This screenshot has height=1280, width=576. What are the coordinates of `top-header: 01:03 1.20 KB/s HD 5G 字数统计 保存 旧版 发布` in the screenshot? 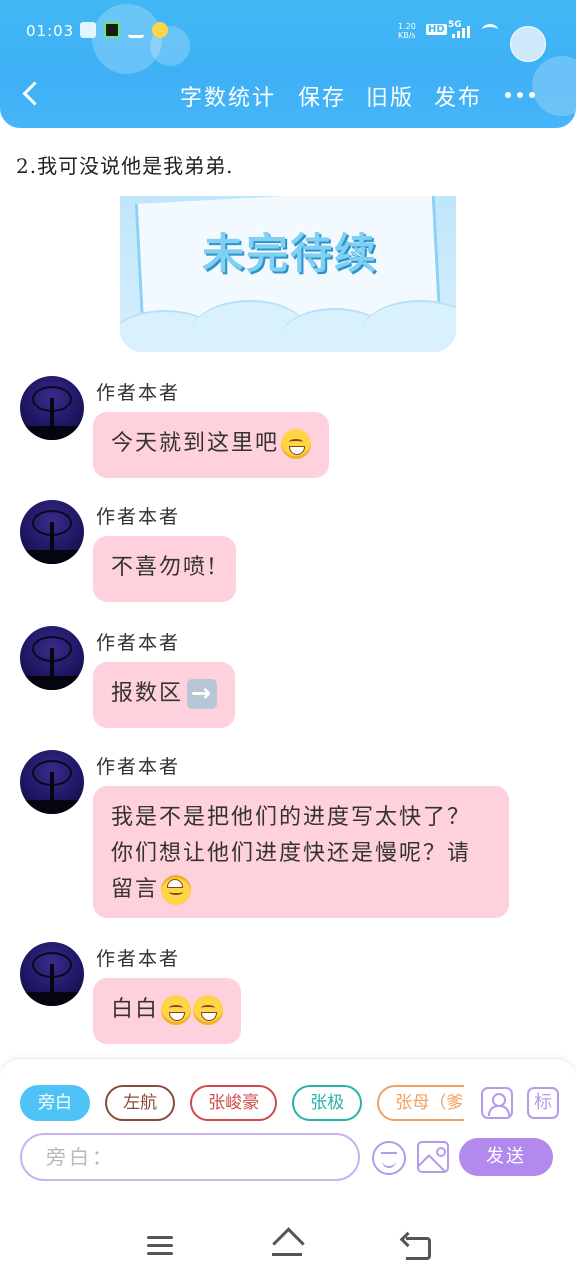 It's located at (288, 64).